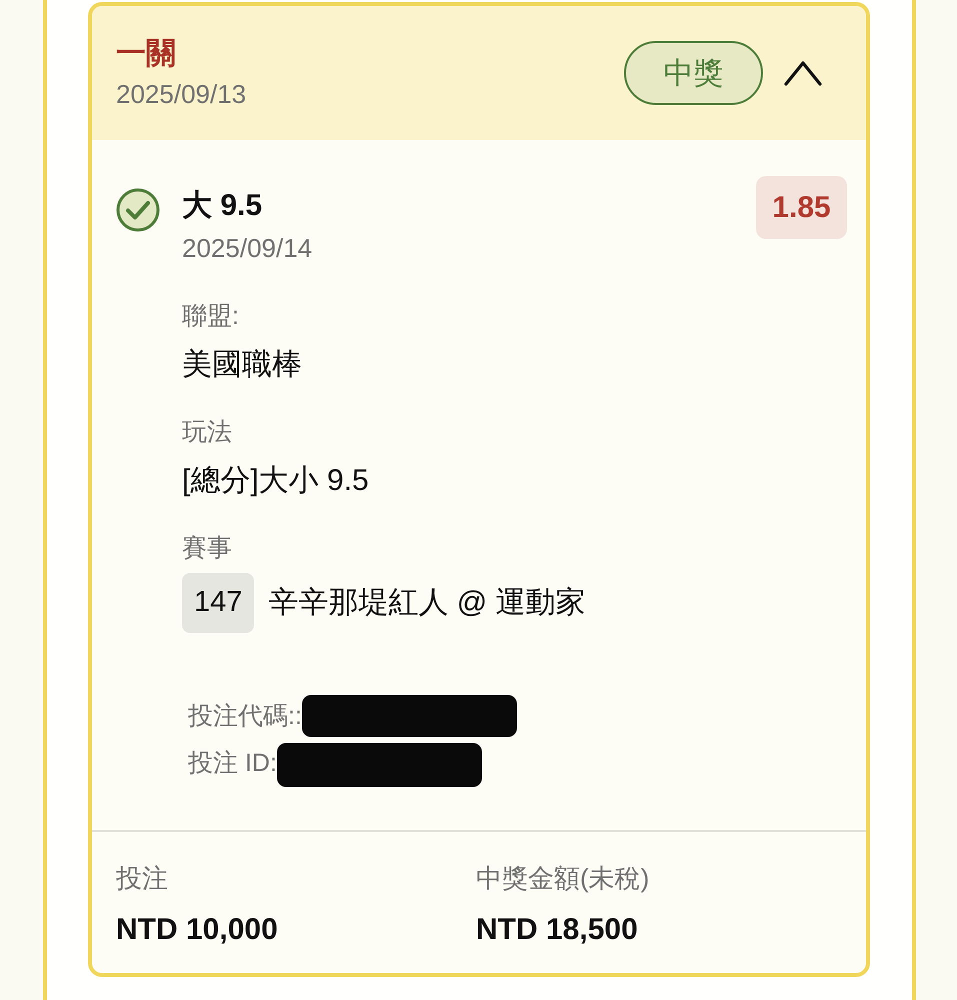 The width and height of the screenshot is (957, 1000). Describe the element at coordinates (693, 73) in the screenshot. I see `win-status-badge: 中獎` at that location.